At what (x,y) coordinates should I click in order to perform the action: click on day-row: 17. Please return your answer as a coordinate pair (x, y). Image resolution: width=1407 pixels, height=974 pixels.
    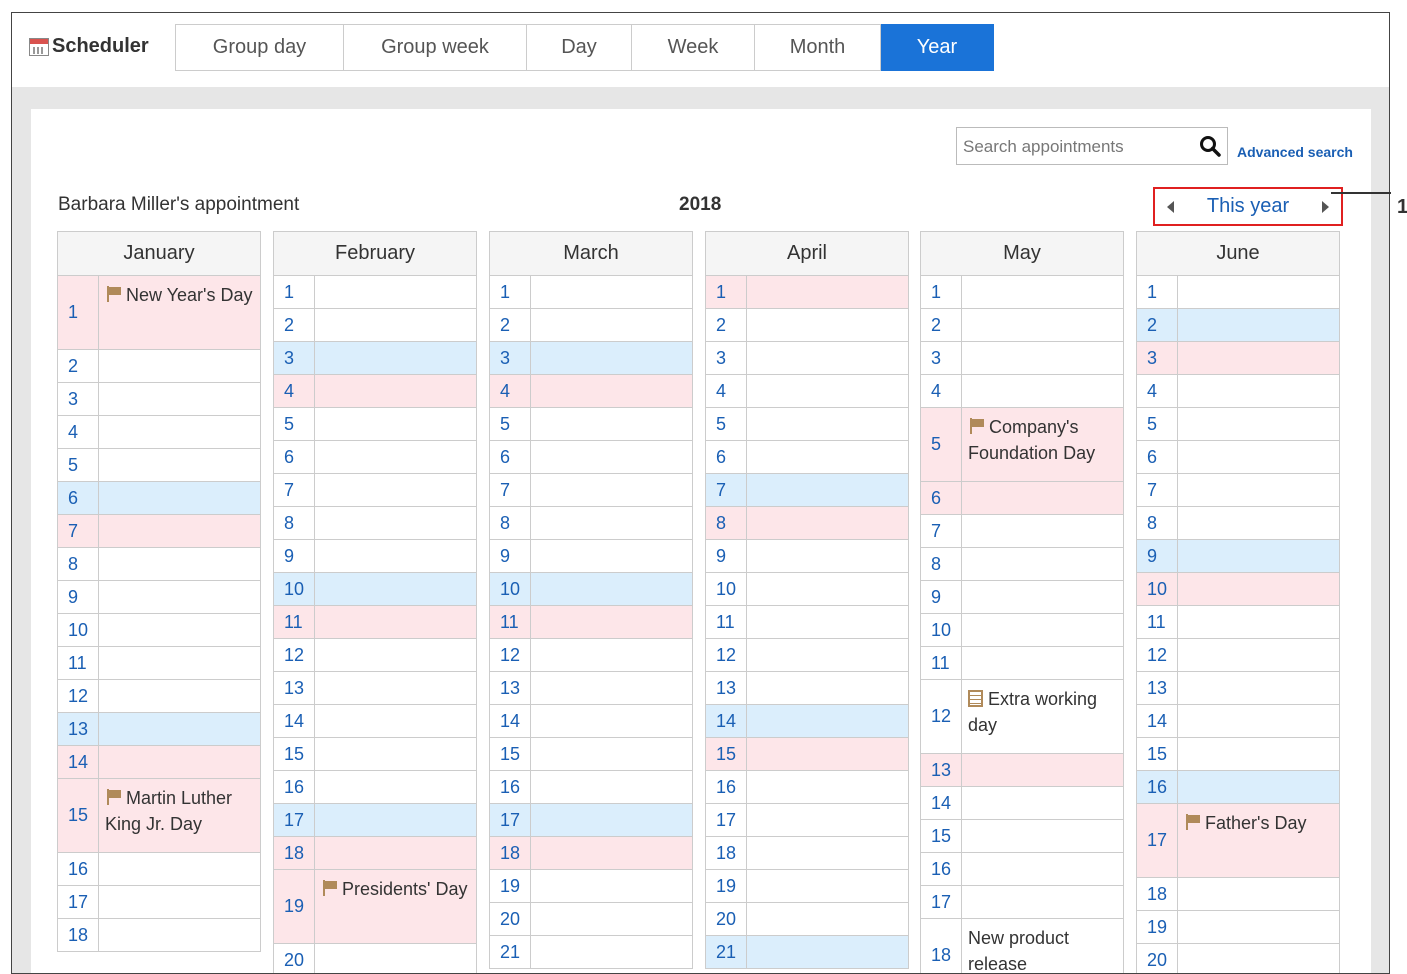
    Looking at the image, I should click on (807, 820).